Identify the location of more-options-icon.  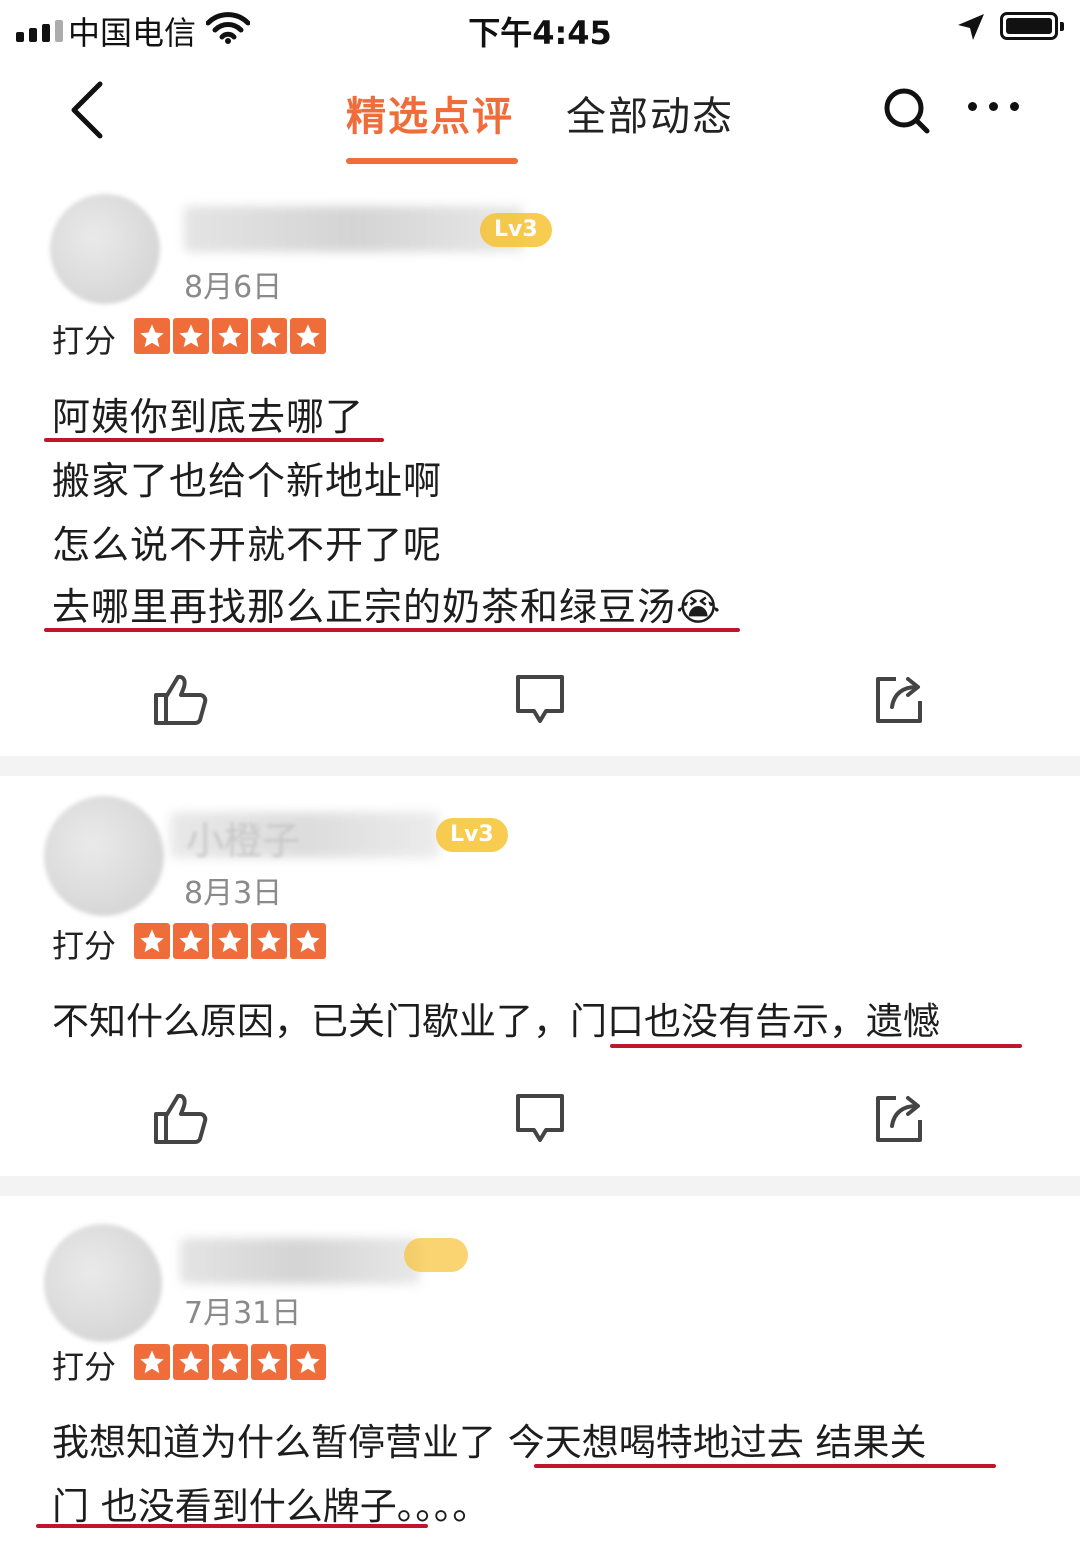
(993, 106).